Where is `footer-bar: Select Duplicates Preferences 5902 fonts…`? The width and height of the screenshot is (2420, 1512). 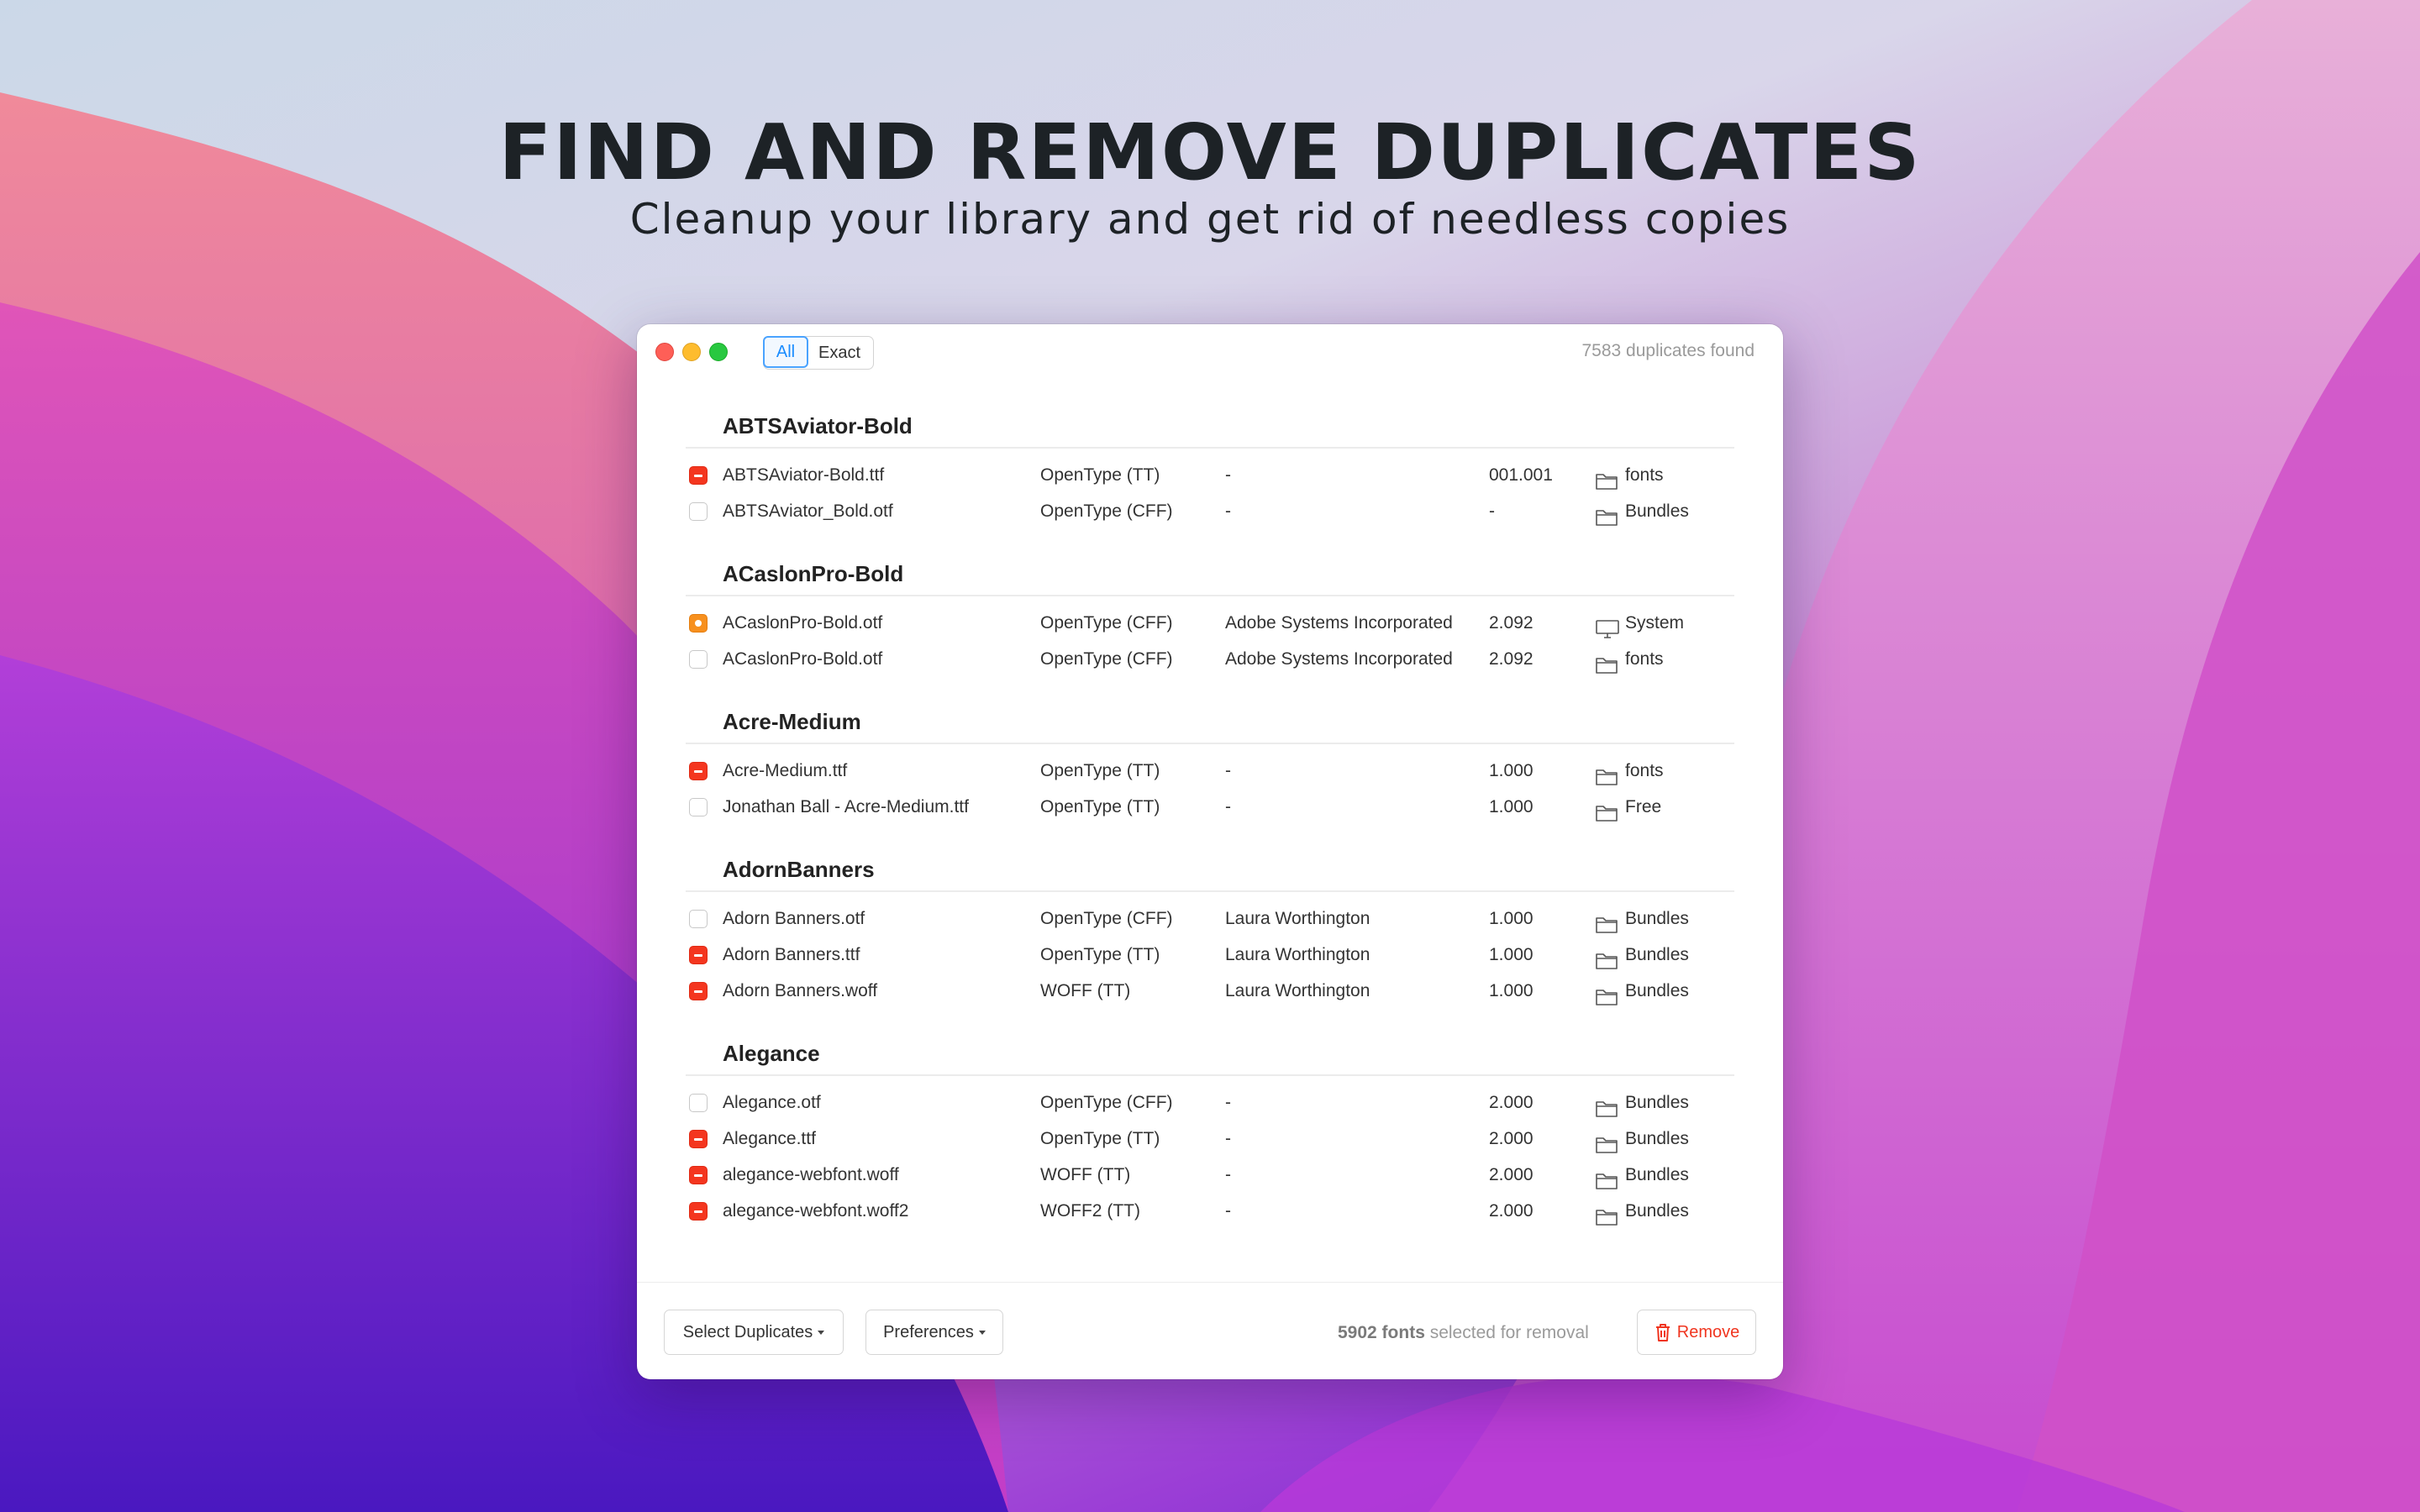 footer-bar: Select Duplicates Preferences 5902 fonts… is located at coordinates (1210, 1330).